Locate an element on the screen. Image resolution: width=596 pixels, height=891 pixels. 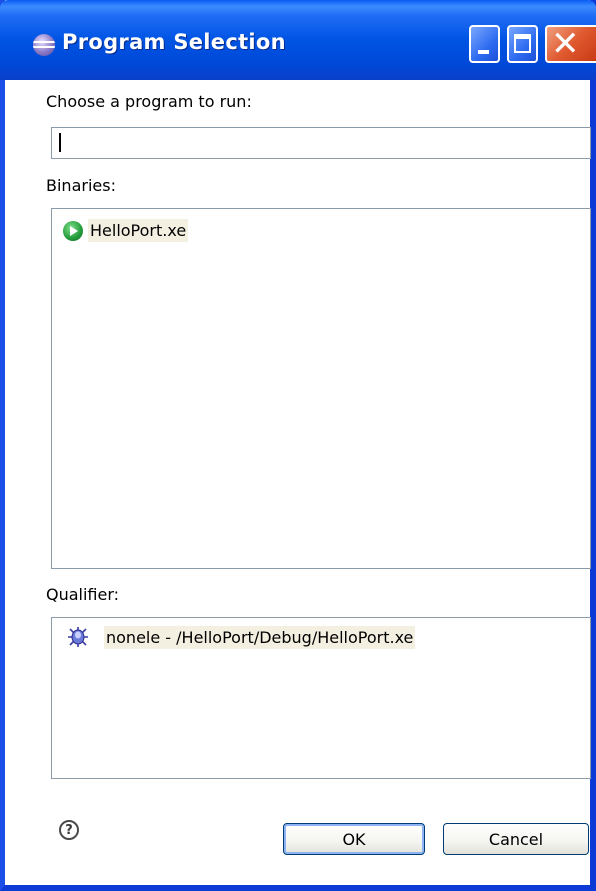
maximize-button is located at coordinates (522, 44).